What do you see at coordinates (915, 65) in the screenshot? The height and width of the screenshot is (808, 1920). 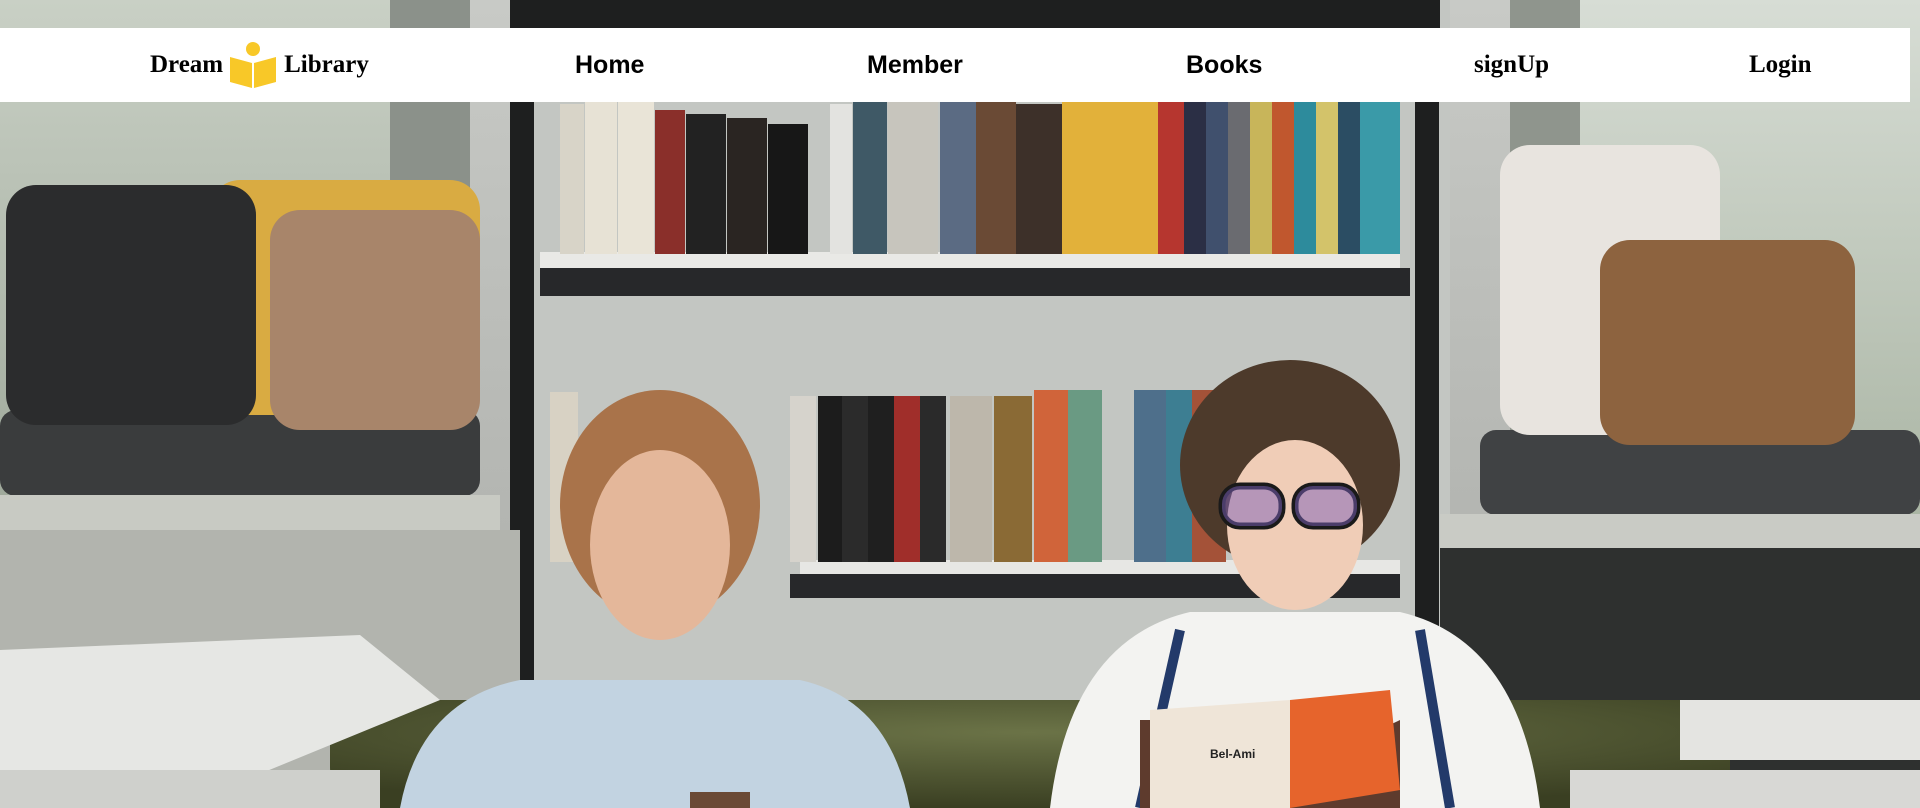 I see `nav-member-link: Member` at bounding box center [915, 65].